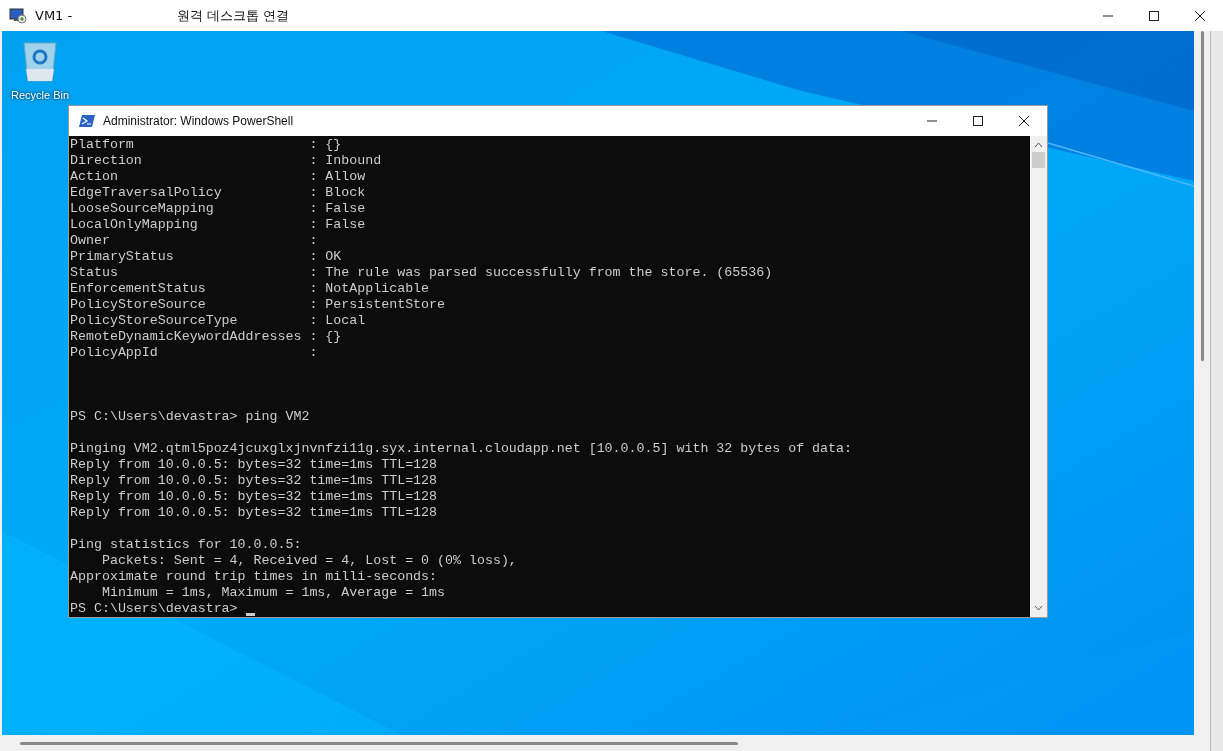 This screenshot has width=1223, height=751. Describe the element at coordinates (198, 121) in the screenshot. I see `window-title: Administrator: Windows PowerShell` at that location.